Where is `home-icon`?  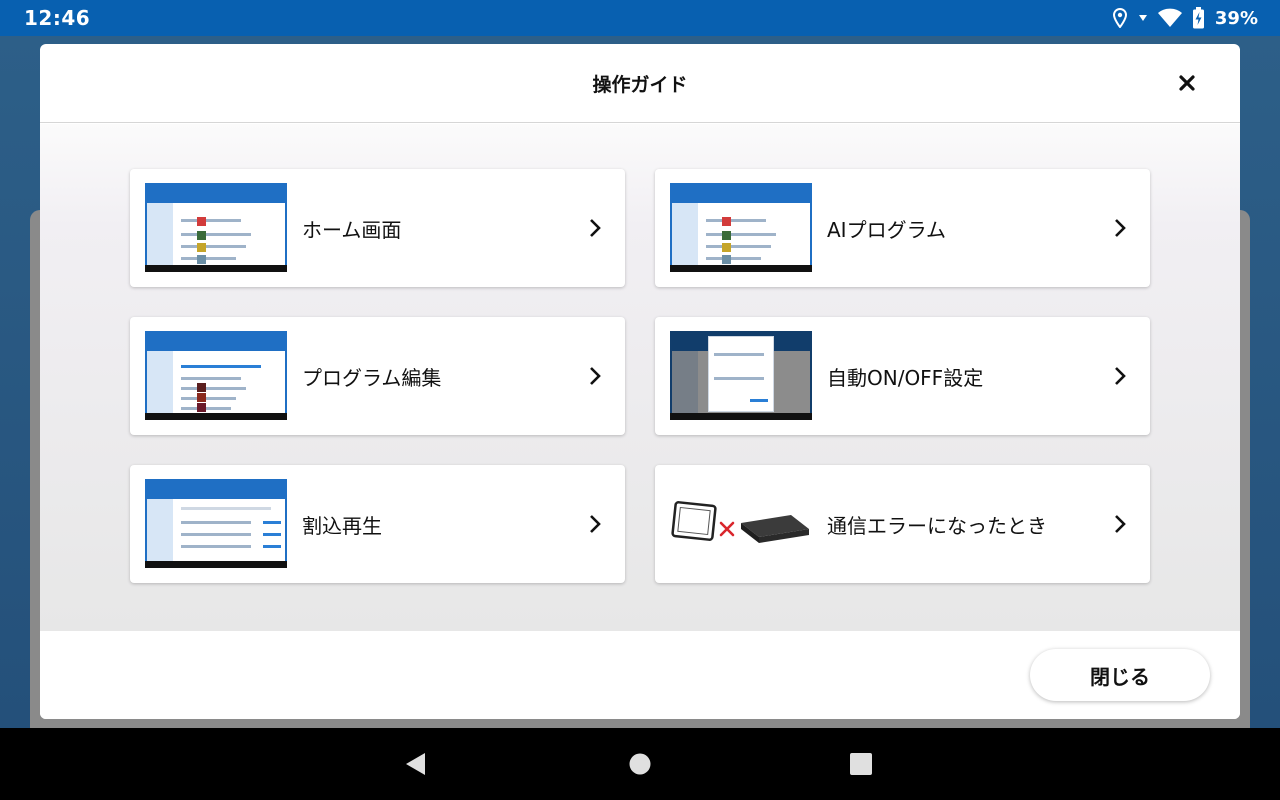
home-icon is located at coordinates (640, 764).